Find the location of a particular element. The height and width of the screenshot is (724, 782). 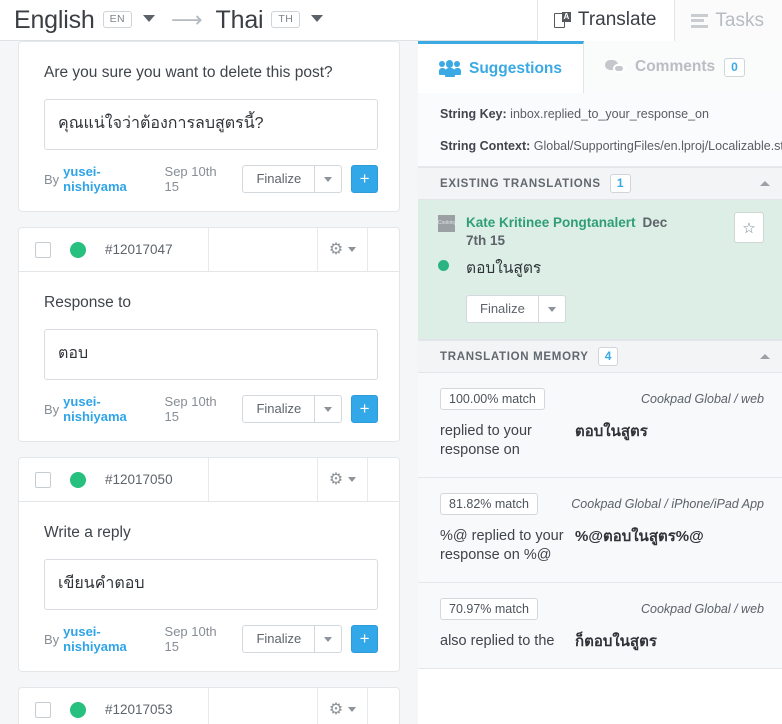

target-language-label: Thai is located at coordinates (239, 19).